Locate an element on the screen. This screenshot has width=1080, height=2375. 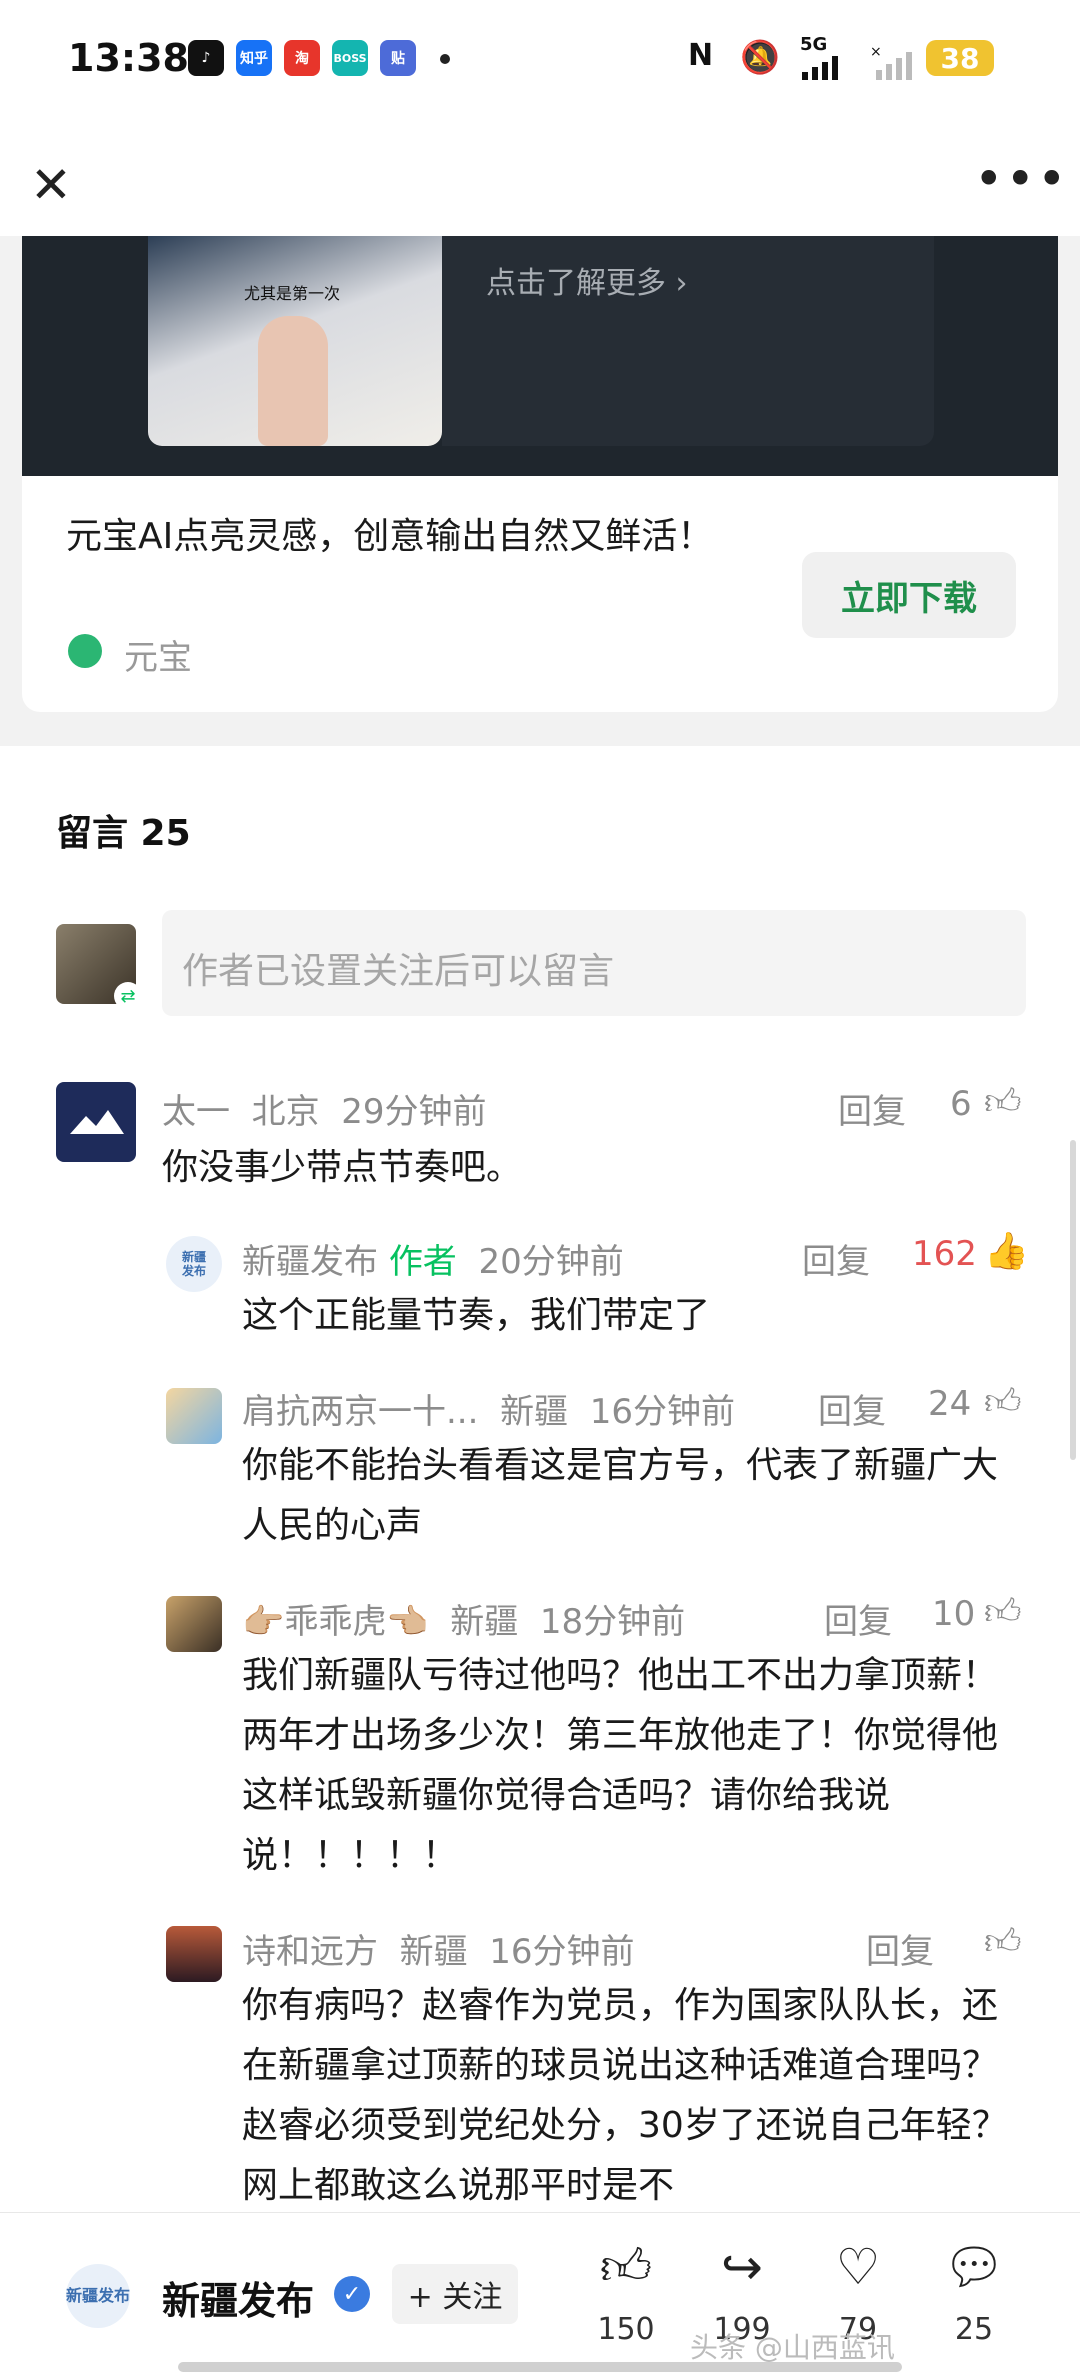
douyin-app-icon: ♪ is located at coordinates (206, 58).